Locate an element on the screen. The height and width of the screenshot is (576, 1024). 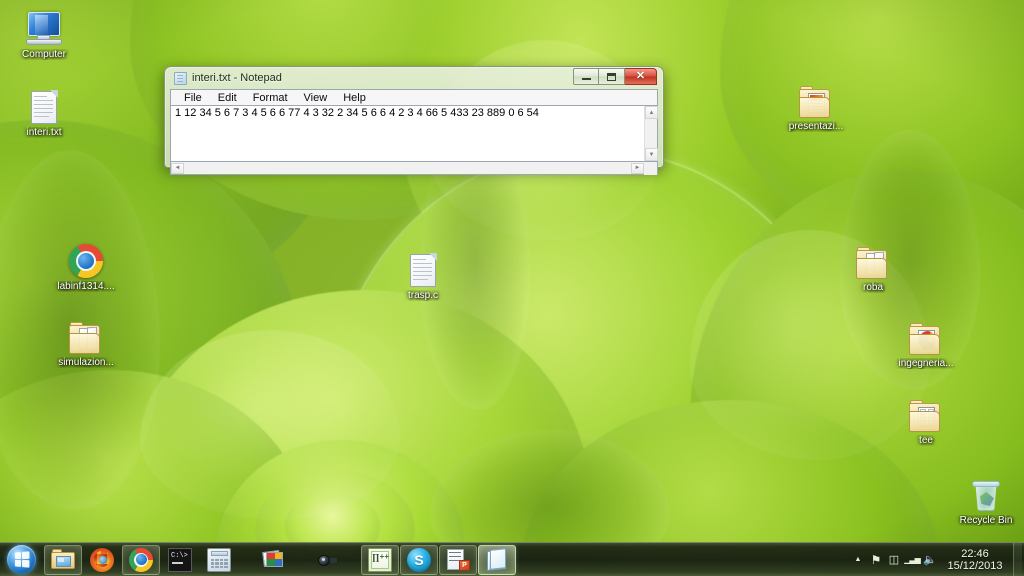
scroll-right-icon: ► is located at coordinates (637, 168).